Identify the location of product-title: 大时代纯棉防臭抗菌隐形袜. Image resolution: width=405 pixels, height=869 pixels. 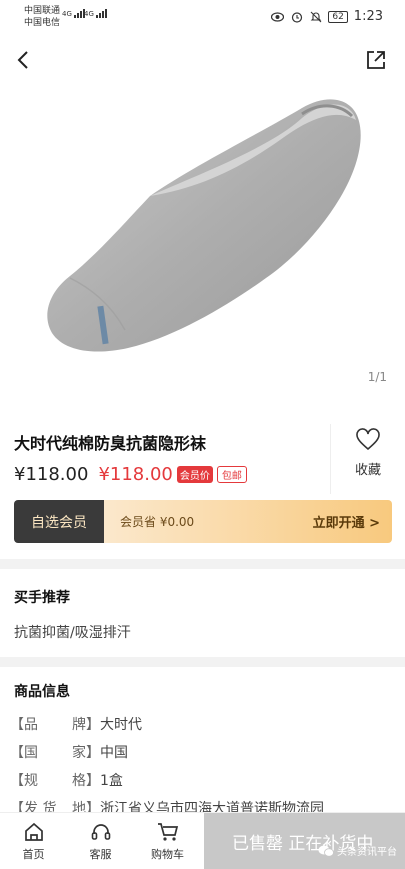
(110, 443).